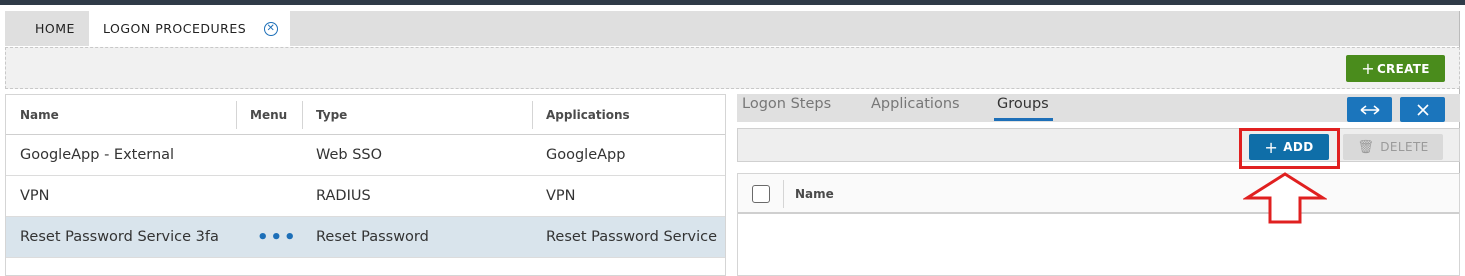 The image size is (1465, 276). What do you see at coordinates (1023, 104) in the screenshot?
I see `tab-groups: Groups` at bounding box center [1023, 104].